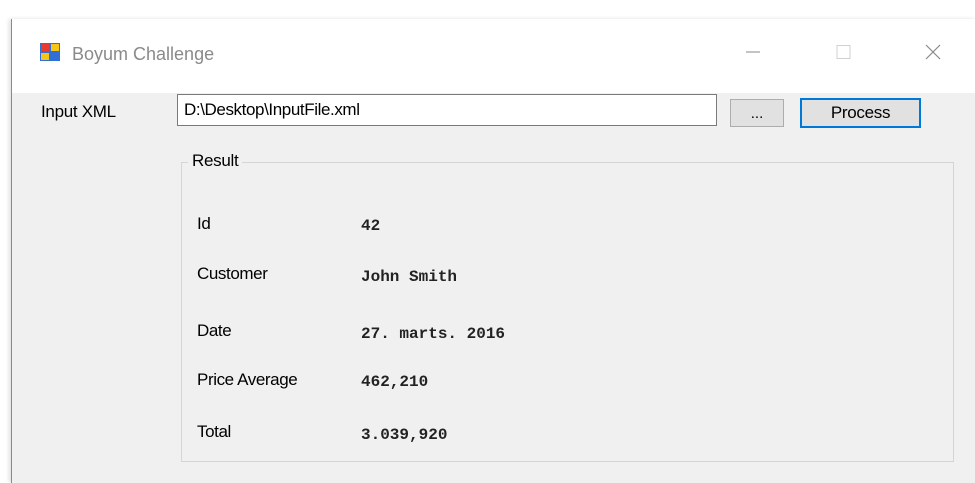 Image resolution: width=975 pixels, height=483 pixels. I want to click on close-icon, so click(933, 54).